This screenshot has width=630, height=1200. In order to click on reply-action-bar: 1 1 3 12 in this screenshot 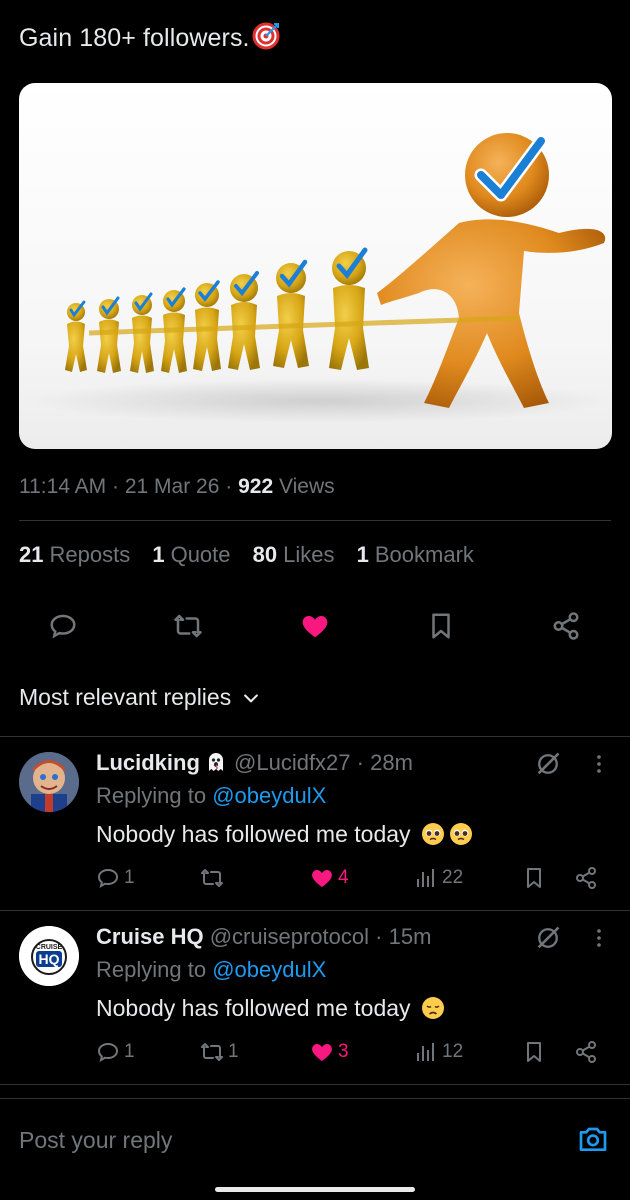, I will do `click(315, 1055)`.